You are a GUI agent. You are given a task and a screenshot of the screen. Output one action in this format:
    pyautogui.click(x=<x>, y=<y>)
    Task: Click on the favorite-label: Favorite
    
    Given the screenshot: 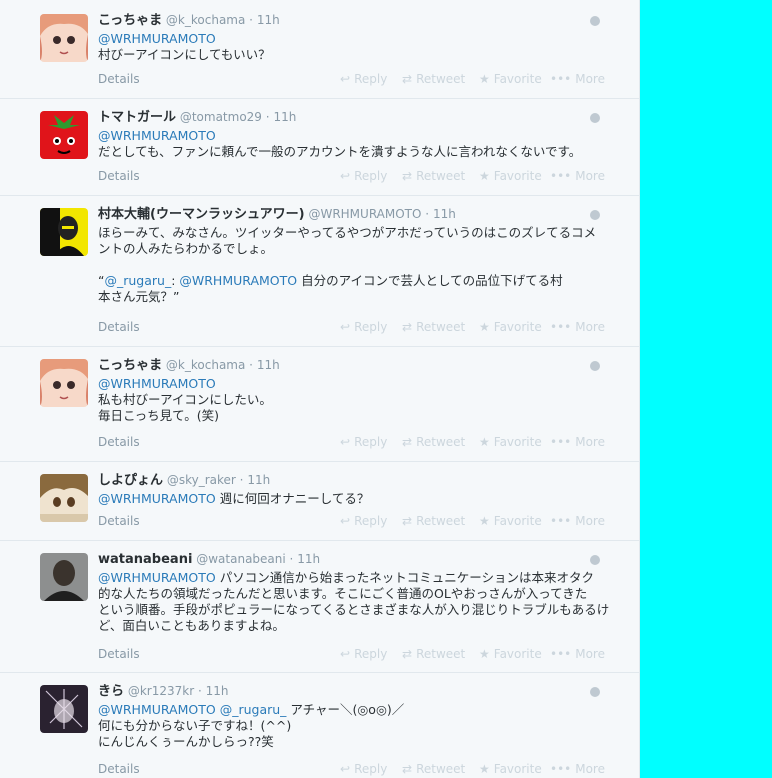 What is the action you would take?
    pyautogui.click(x=517, y=442)
    